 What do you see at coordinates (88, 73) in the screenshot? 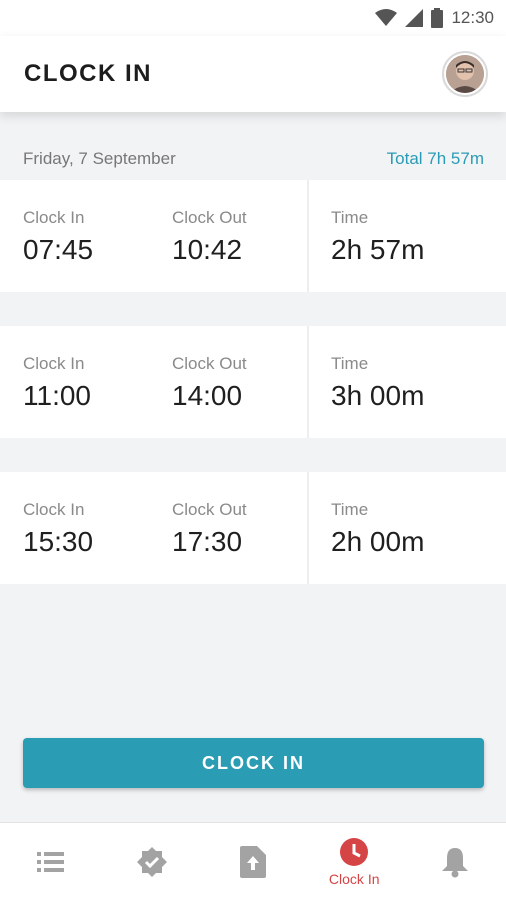
I see `page-title: CLOCK IN` at bounding box center [88, 73].